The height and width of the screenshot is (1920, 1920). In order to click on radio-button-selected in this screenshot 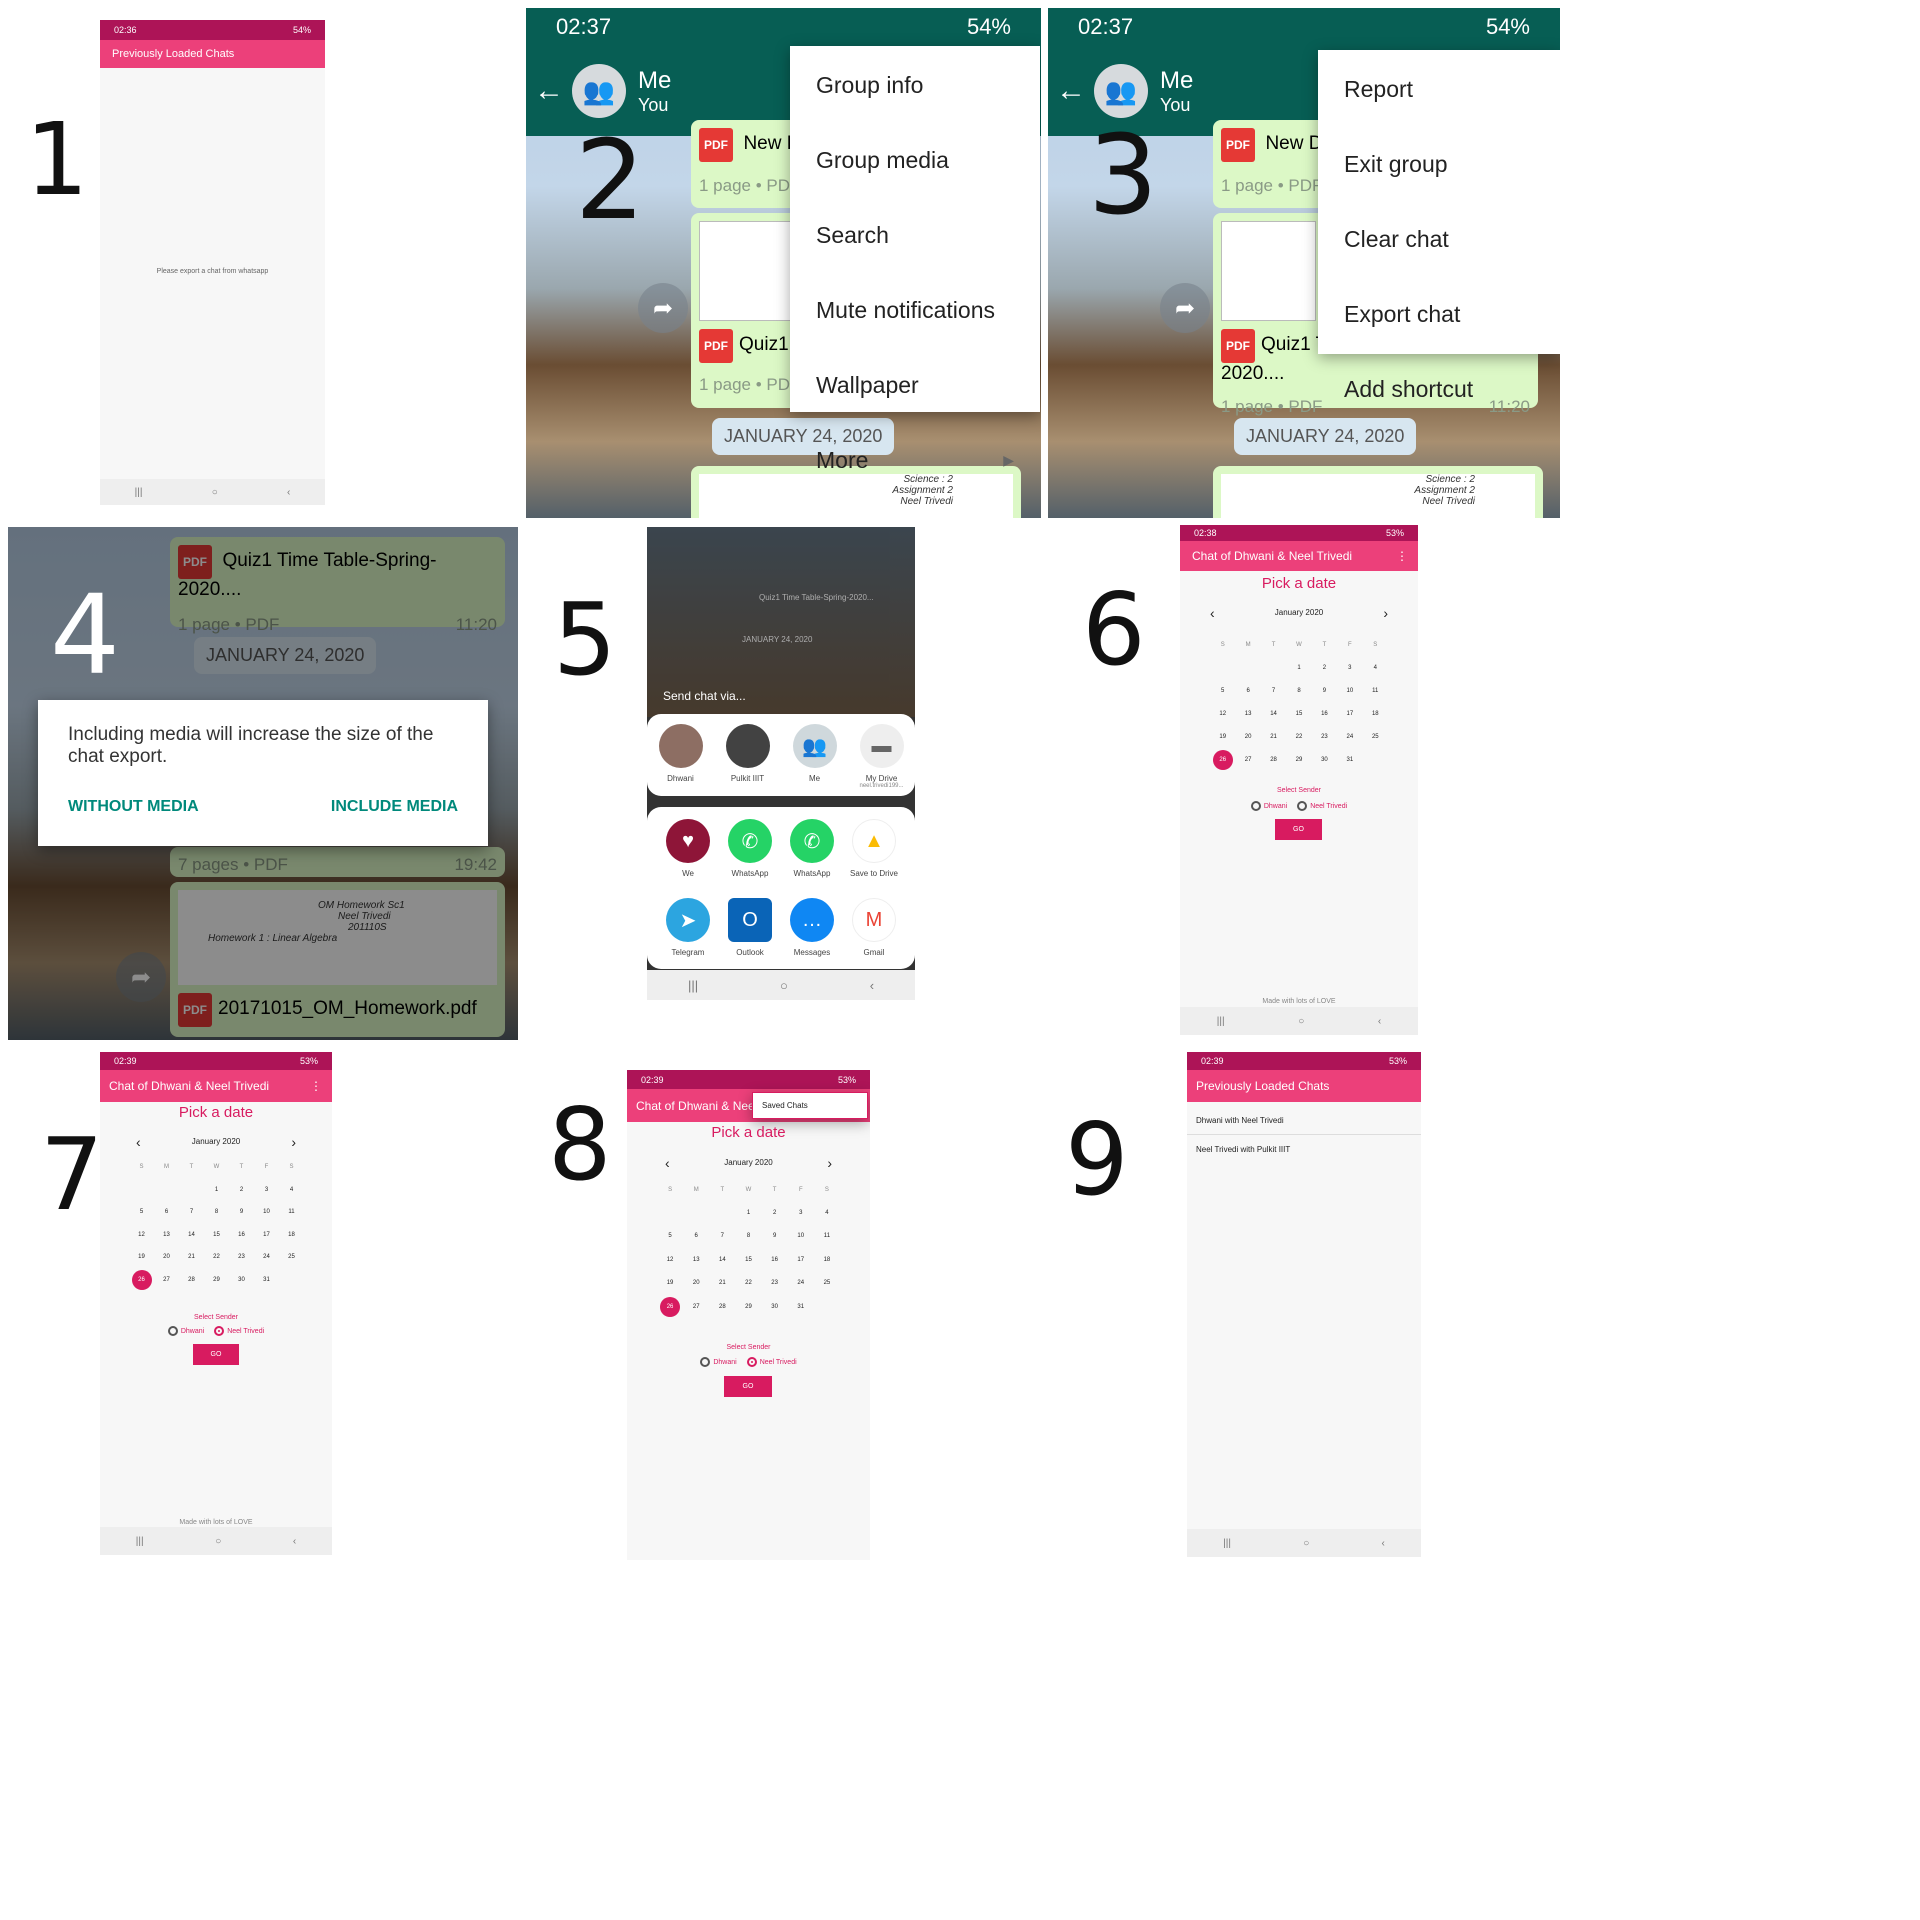, I will do `click(219, 1331)`.